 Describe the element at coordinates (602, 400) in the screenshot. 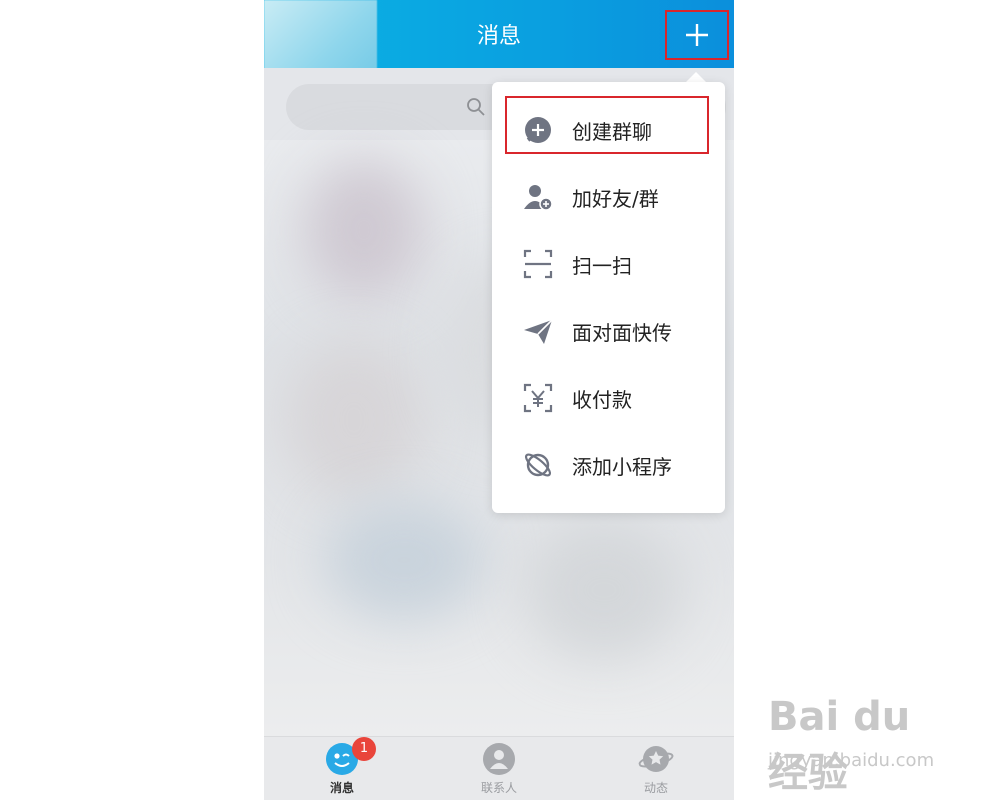

I see `menu-item-label: 收付款` at that location.